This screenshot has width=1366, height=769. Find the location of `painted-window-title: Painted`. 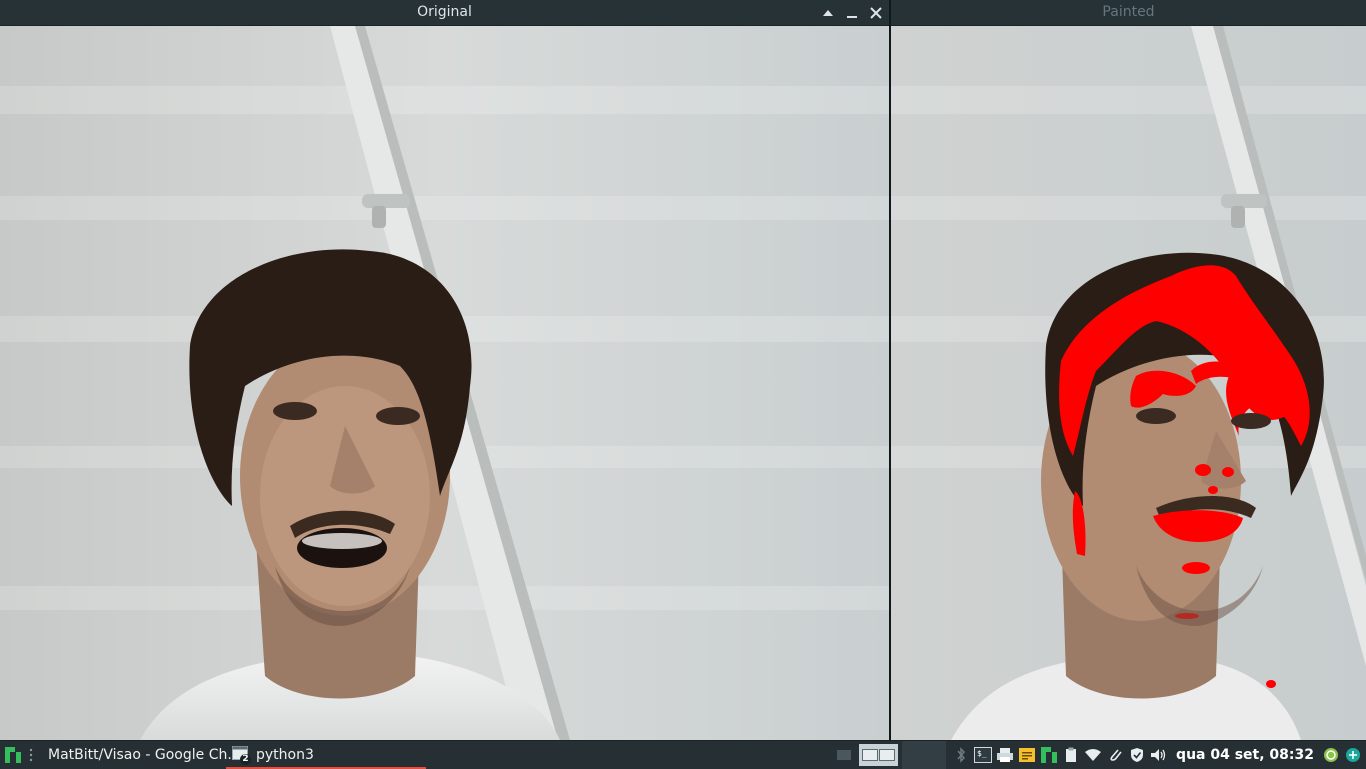

painted-window-title: Painted is located at coordinates (1128, 12).